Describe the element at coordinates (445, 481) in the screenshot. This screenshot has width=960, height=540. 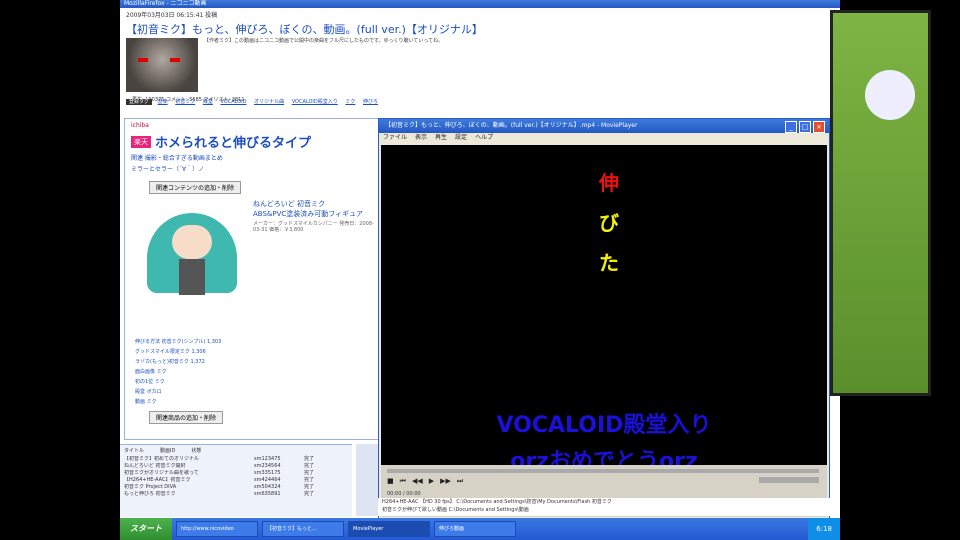
I see `fastforward-icon: ▶▶` at that location.